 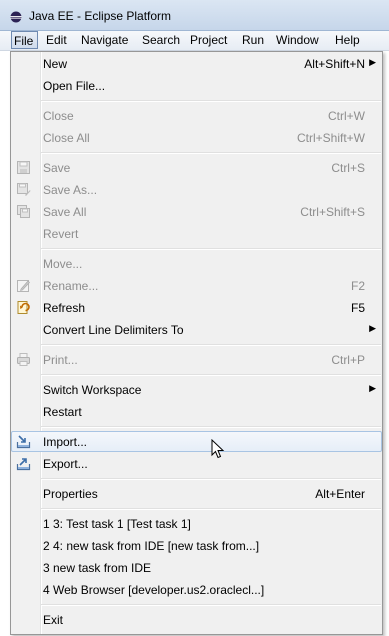 I want to click on menu-item-refresh: Refresh F5, so click(x=196, y=307).